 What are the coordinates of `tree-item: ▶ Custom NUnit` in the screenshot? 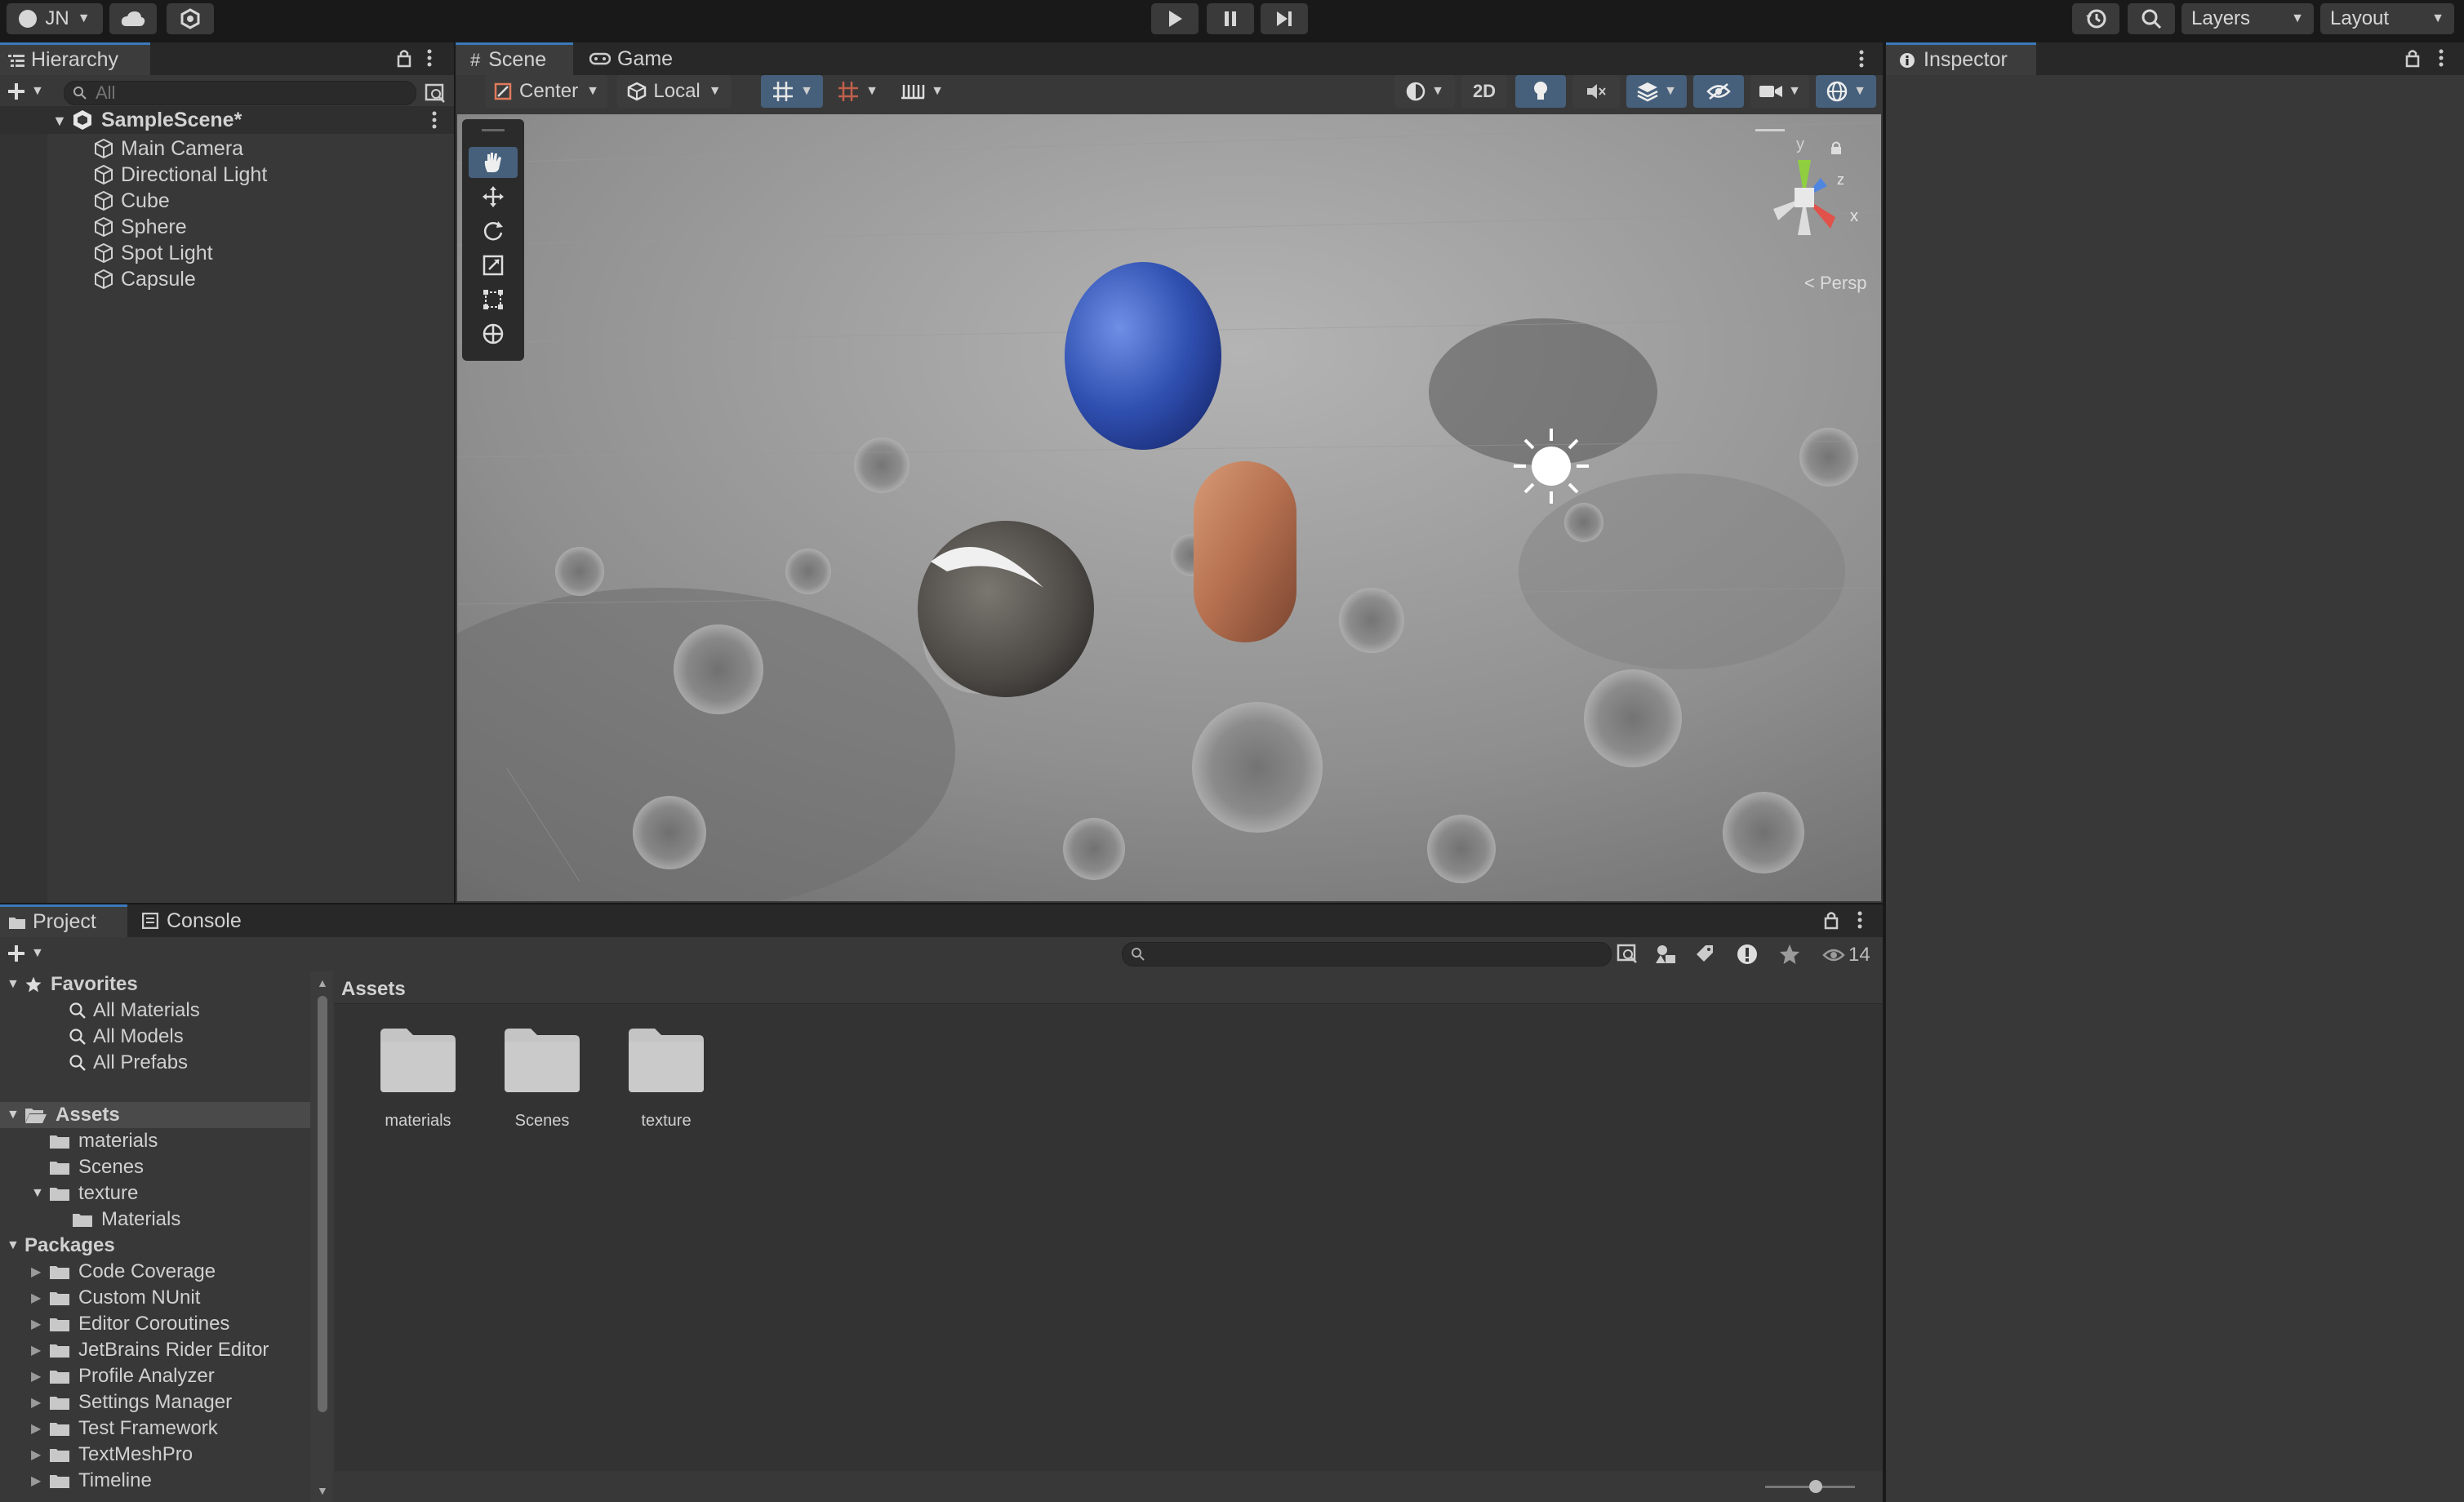 It's located at (155, 1298).